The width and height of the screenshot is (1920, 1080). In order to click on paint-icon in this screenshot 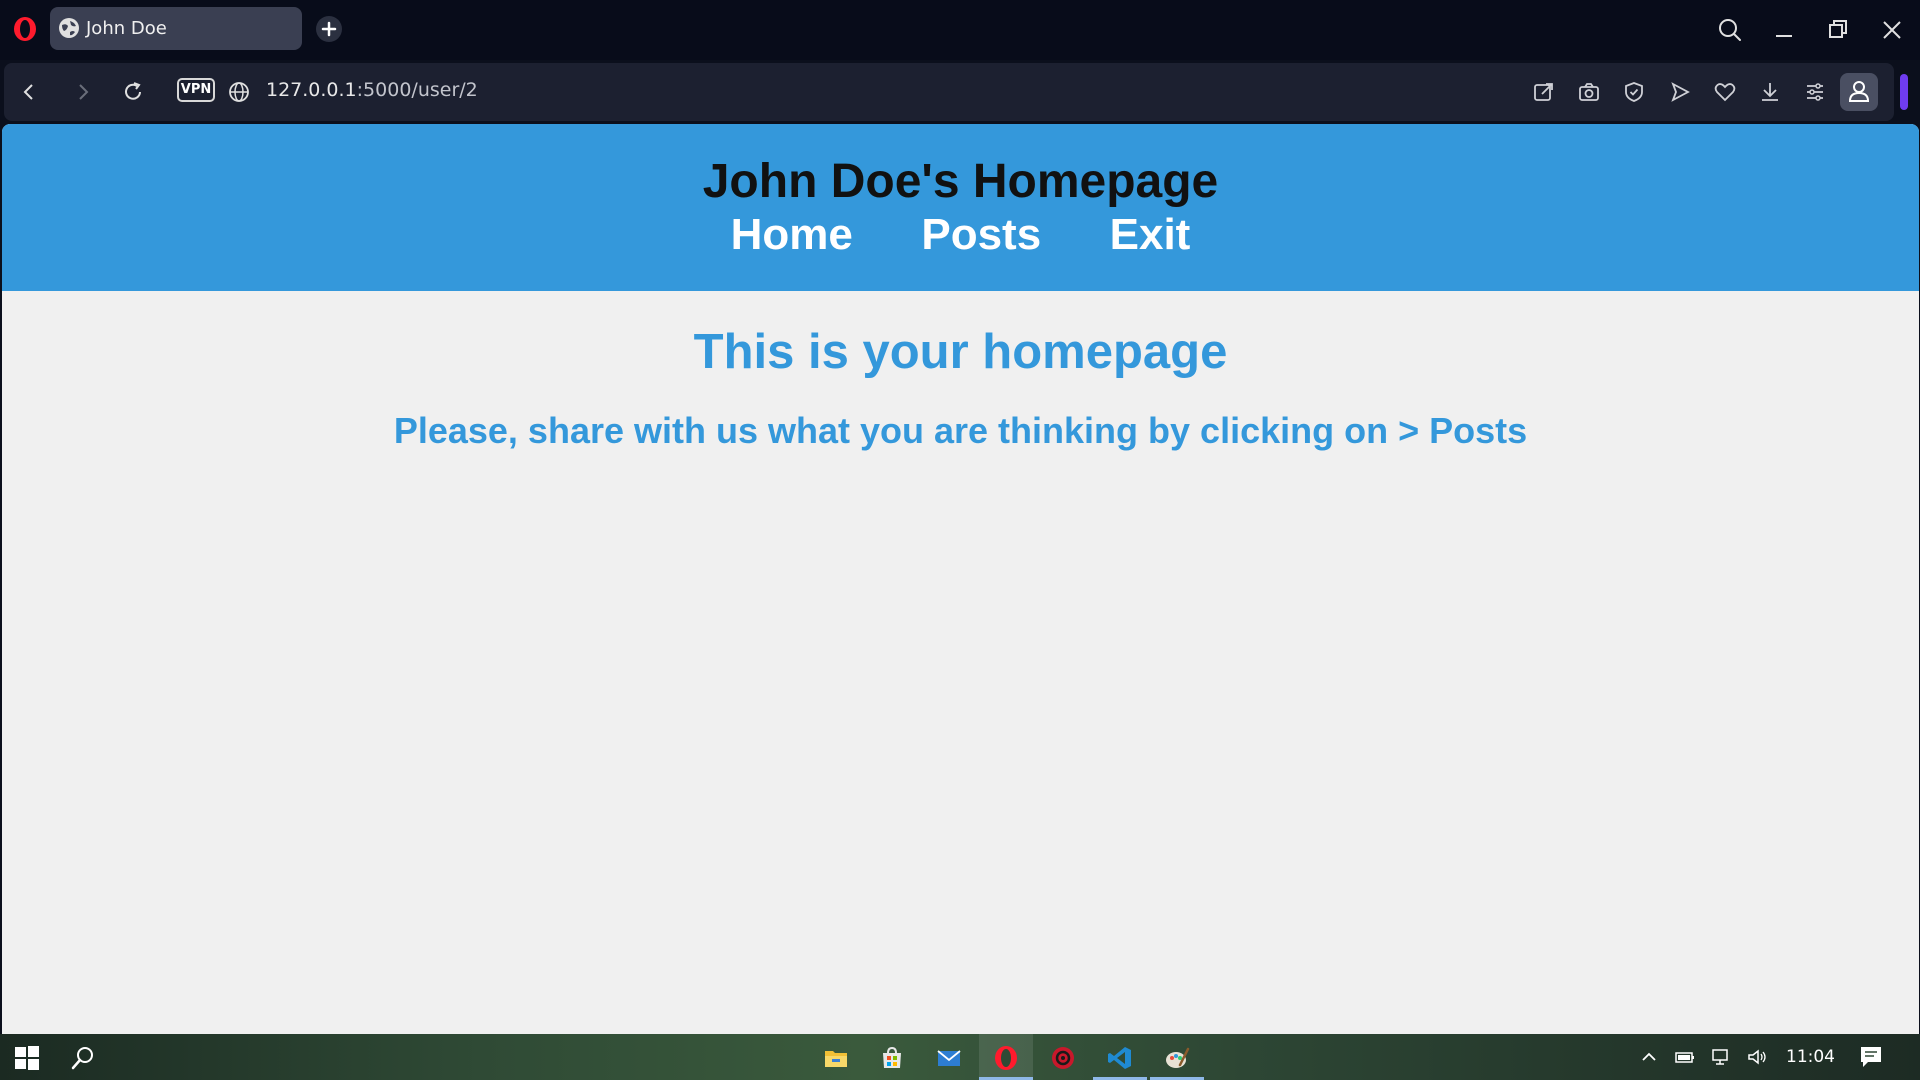, I will do `click(1178, 1057)`.